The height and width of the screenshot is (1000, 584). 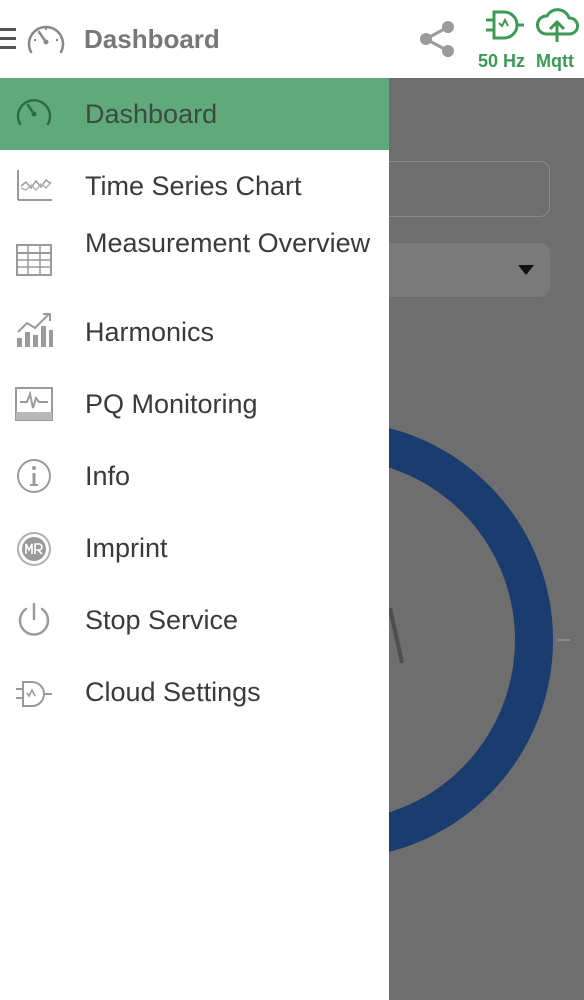 I want to click on nav-item-label: PQ Monitoring, so click(x=171, y=404).